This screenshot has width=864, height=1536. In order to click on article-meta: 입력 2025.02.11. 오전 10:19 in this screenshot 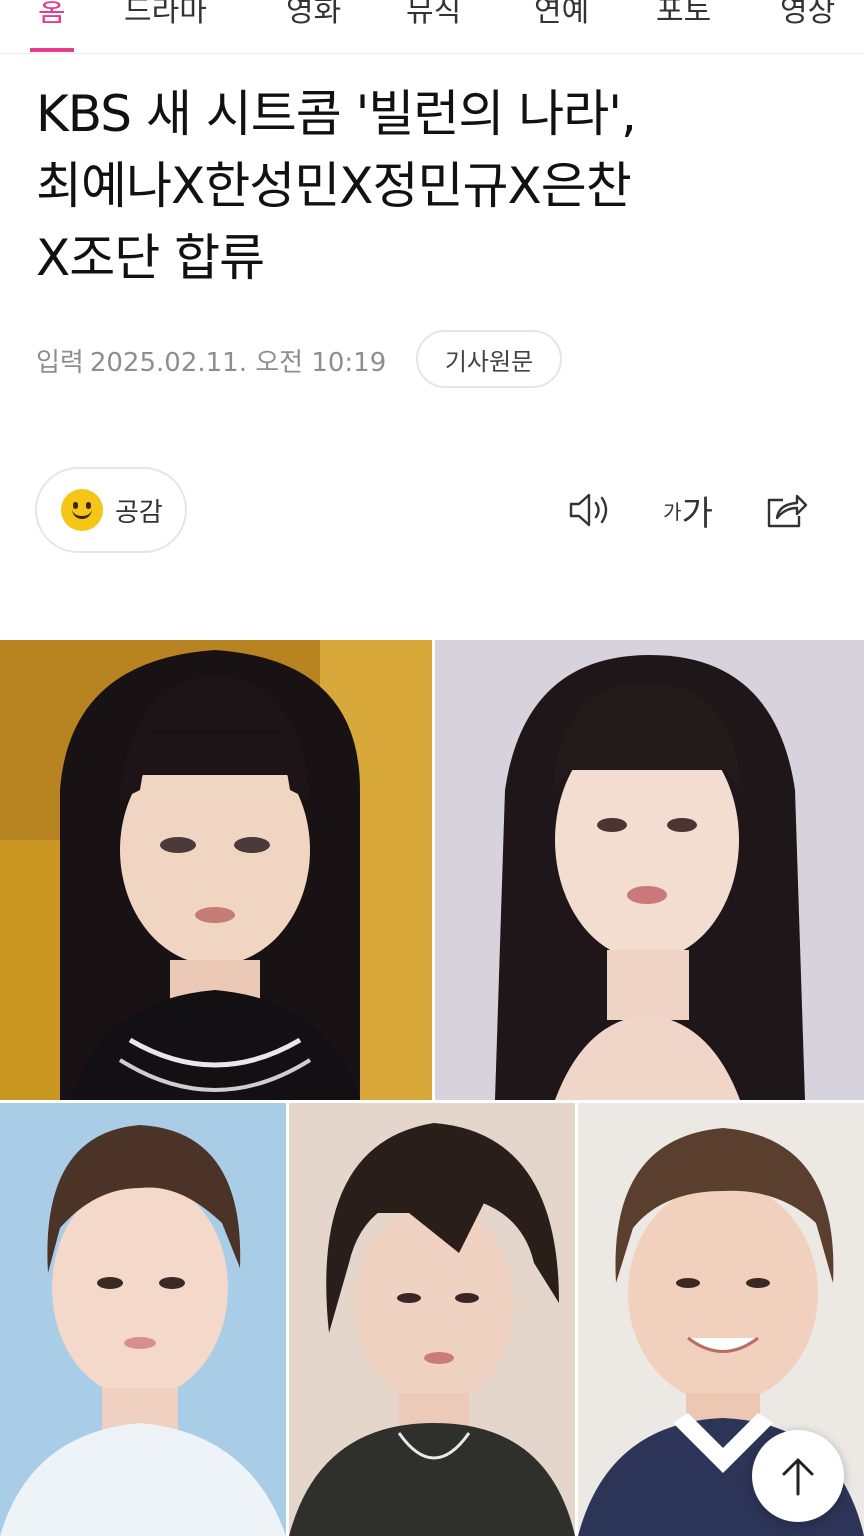, I will do `click(211, 360)`.